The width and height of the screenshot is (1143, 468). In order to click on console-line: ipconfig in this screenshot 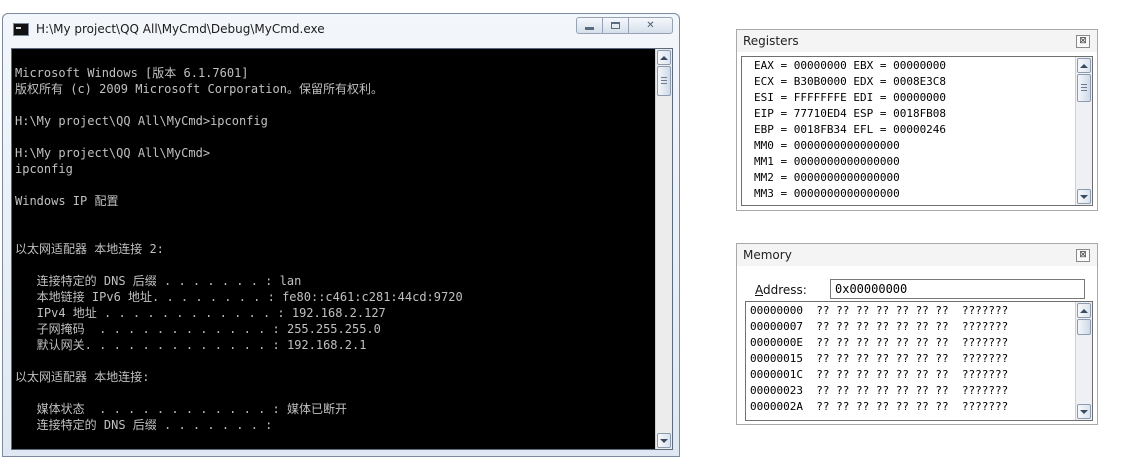, I will do `click(44, 169)`.